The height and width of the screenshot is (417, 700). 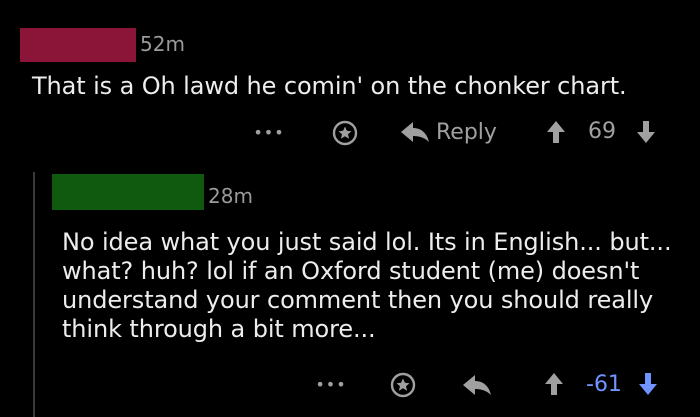 I want to click on vote-score: -61, so click(x=604, y=384).